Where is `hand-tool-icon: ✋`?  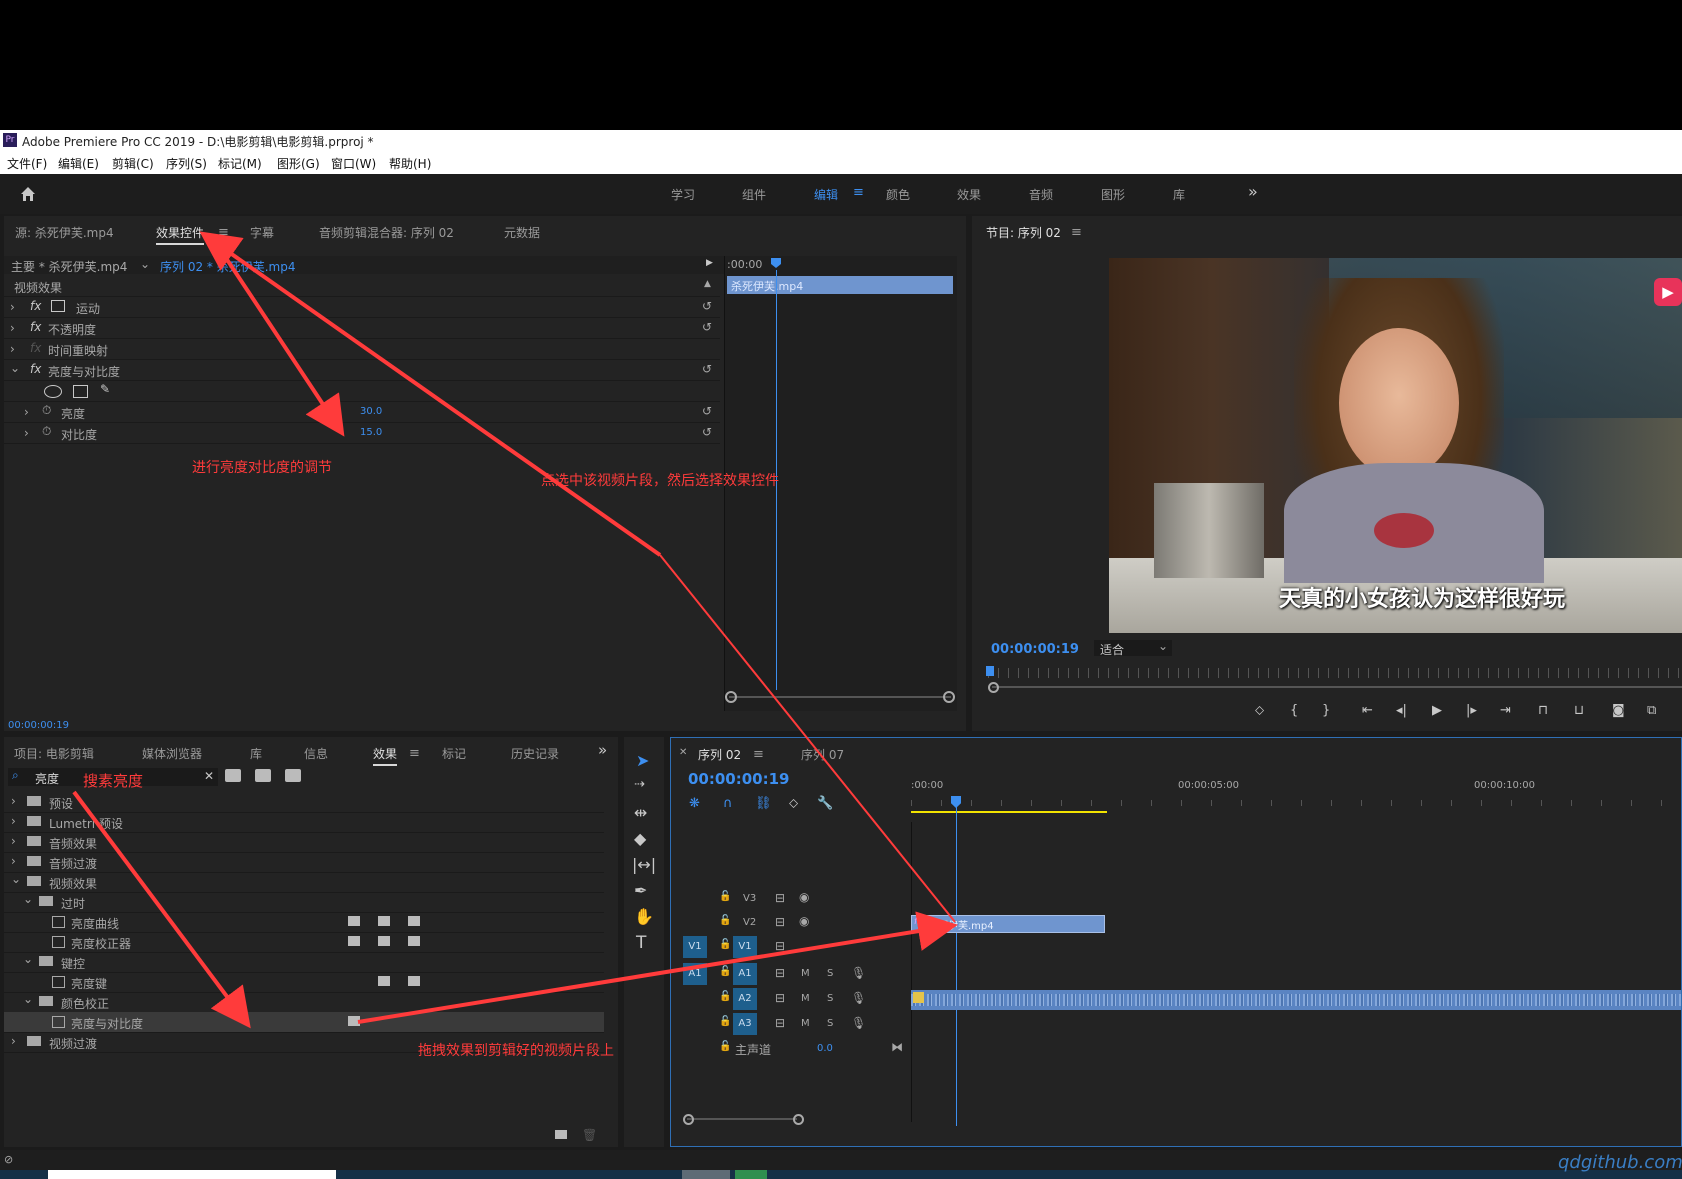 hand-tool-icon: ✋ is located at coordinates (644, 916).